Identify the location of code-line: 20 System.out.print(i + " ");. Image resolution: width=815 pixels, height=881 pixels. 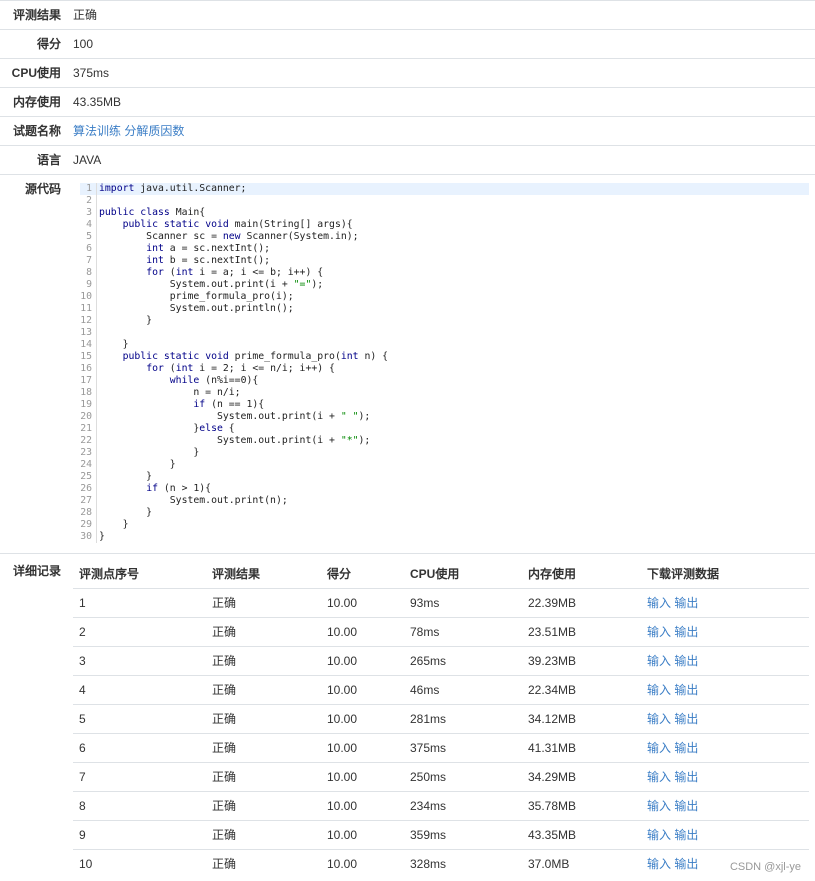
(444, 417).